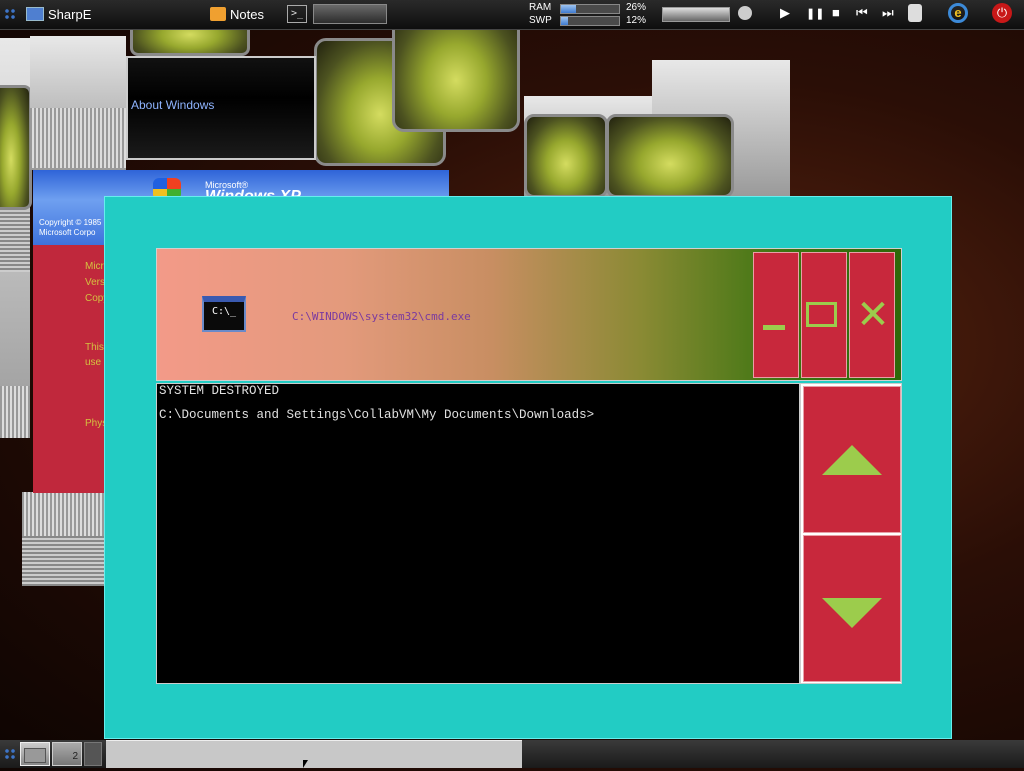  Describe the element at coordinates (774, 327) in the screenshot. I see `minimize-icon` at that location.